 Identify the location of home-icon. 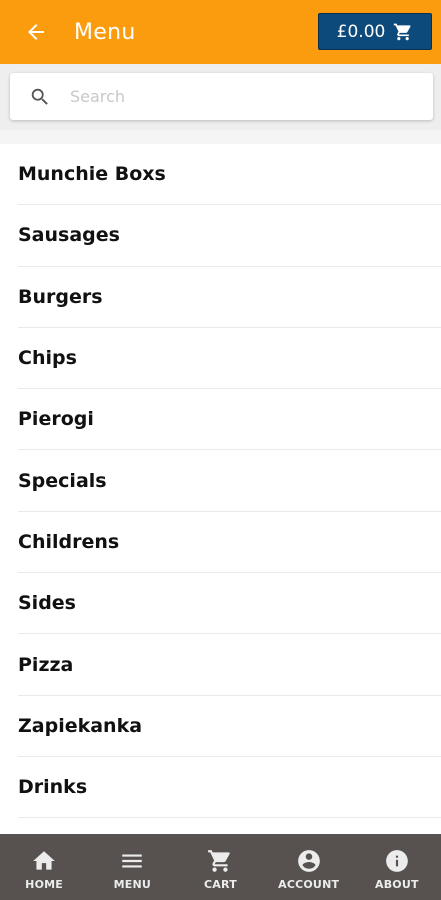
(44, 861).